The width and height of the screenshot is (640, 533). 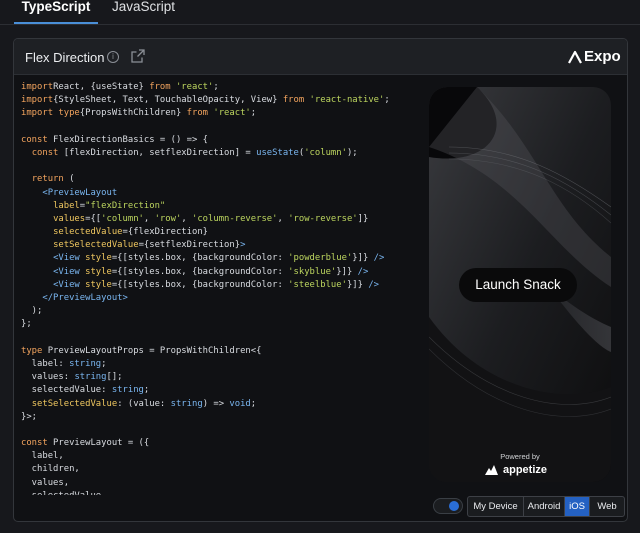 What do you see at coordinates (218, 324) in the screenshot?
I see `code-line: };` at bounding box center [218, 324].